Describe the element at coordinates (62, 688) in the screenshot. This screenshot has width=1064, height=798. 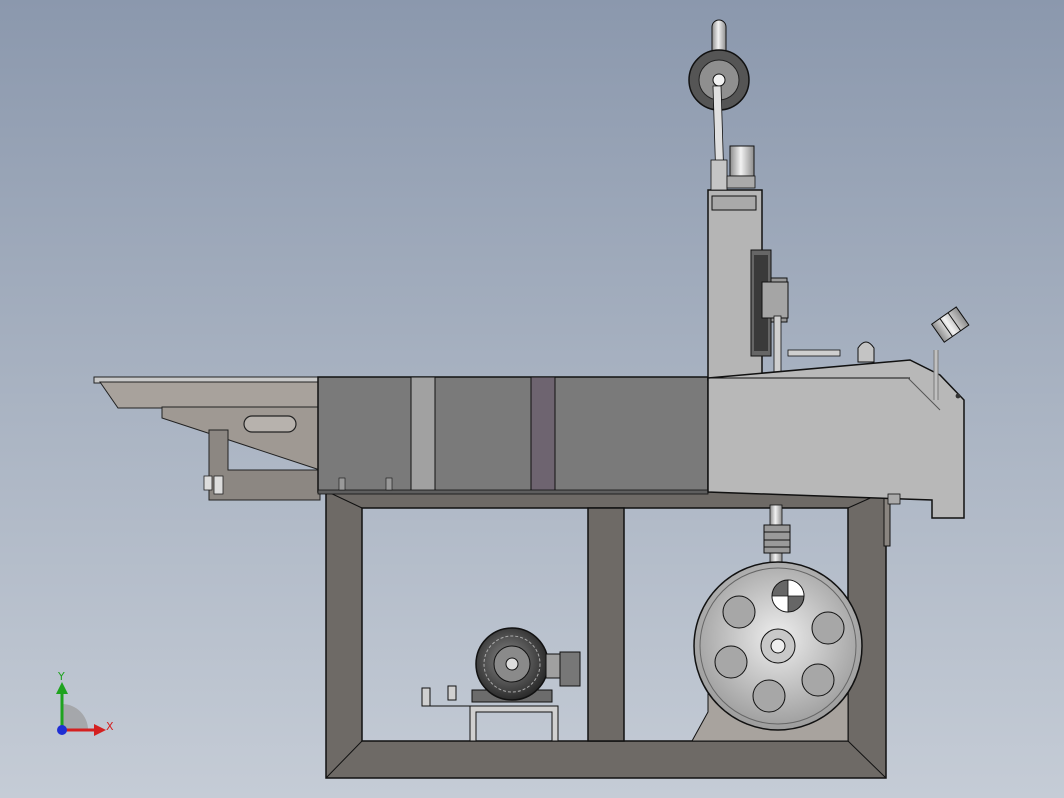
I see `y-axis-arrowhead` at that location.